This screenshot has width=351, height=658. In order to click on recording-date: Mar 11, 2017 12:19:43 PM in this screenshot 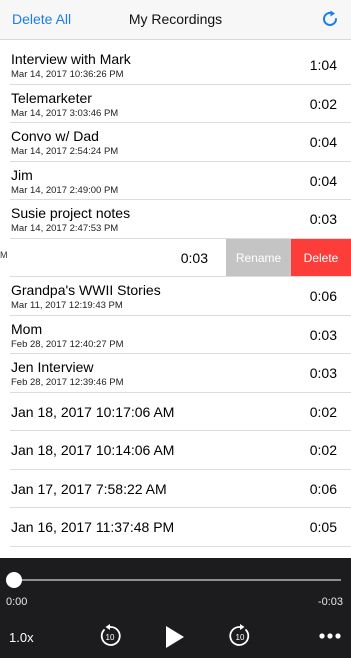, I will do `click(67, 305)`.